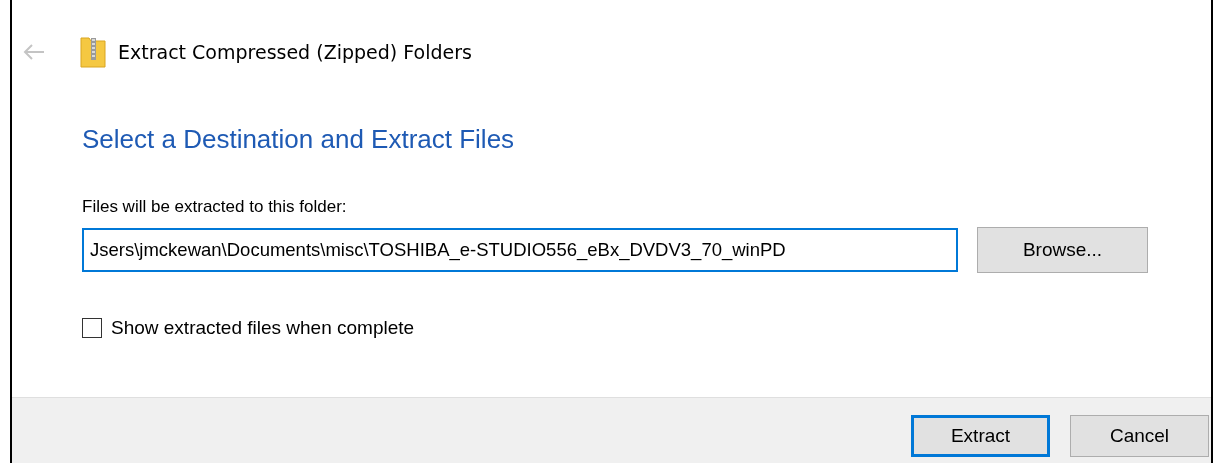  Describe the element at coordinates (299, 139) in the screenshot. I see `dialog-heading: Select a Destination and Extract Files` at that location.